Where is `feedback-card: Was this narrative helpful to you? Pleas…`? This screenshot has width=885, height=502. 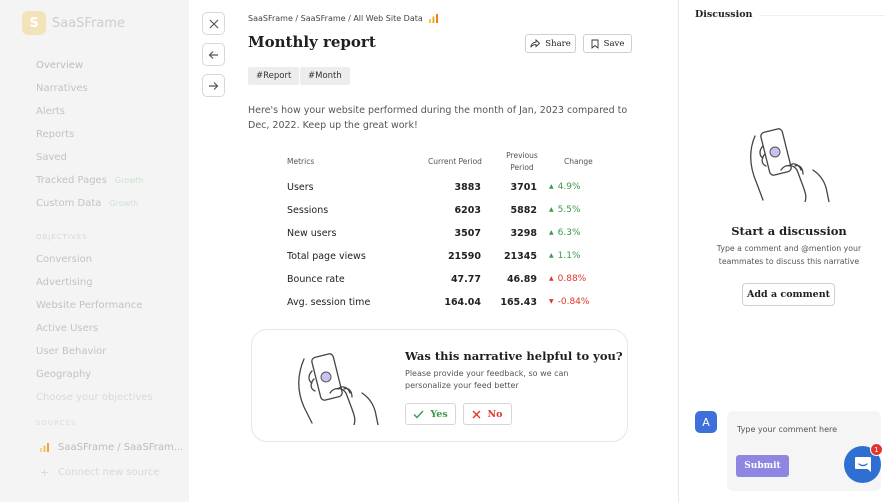
feedback-card: Was this narrative helpful to you? Pleas… is located at coordinates (439, 385).